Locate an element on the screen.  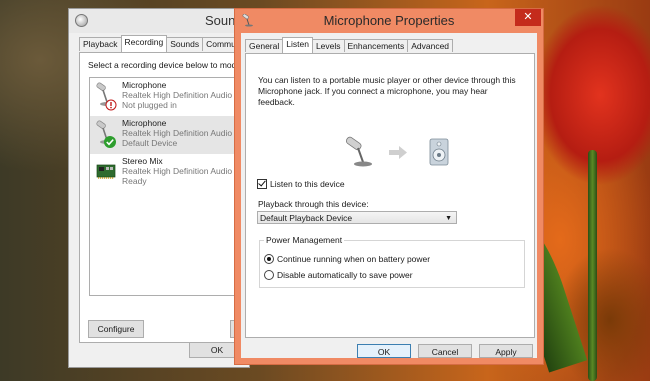
listen-checkbox-row: Listen to this device is located at coordinates (301, 184).